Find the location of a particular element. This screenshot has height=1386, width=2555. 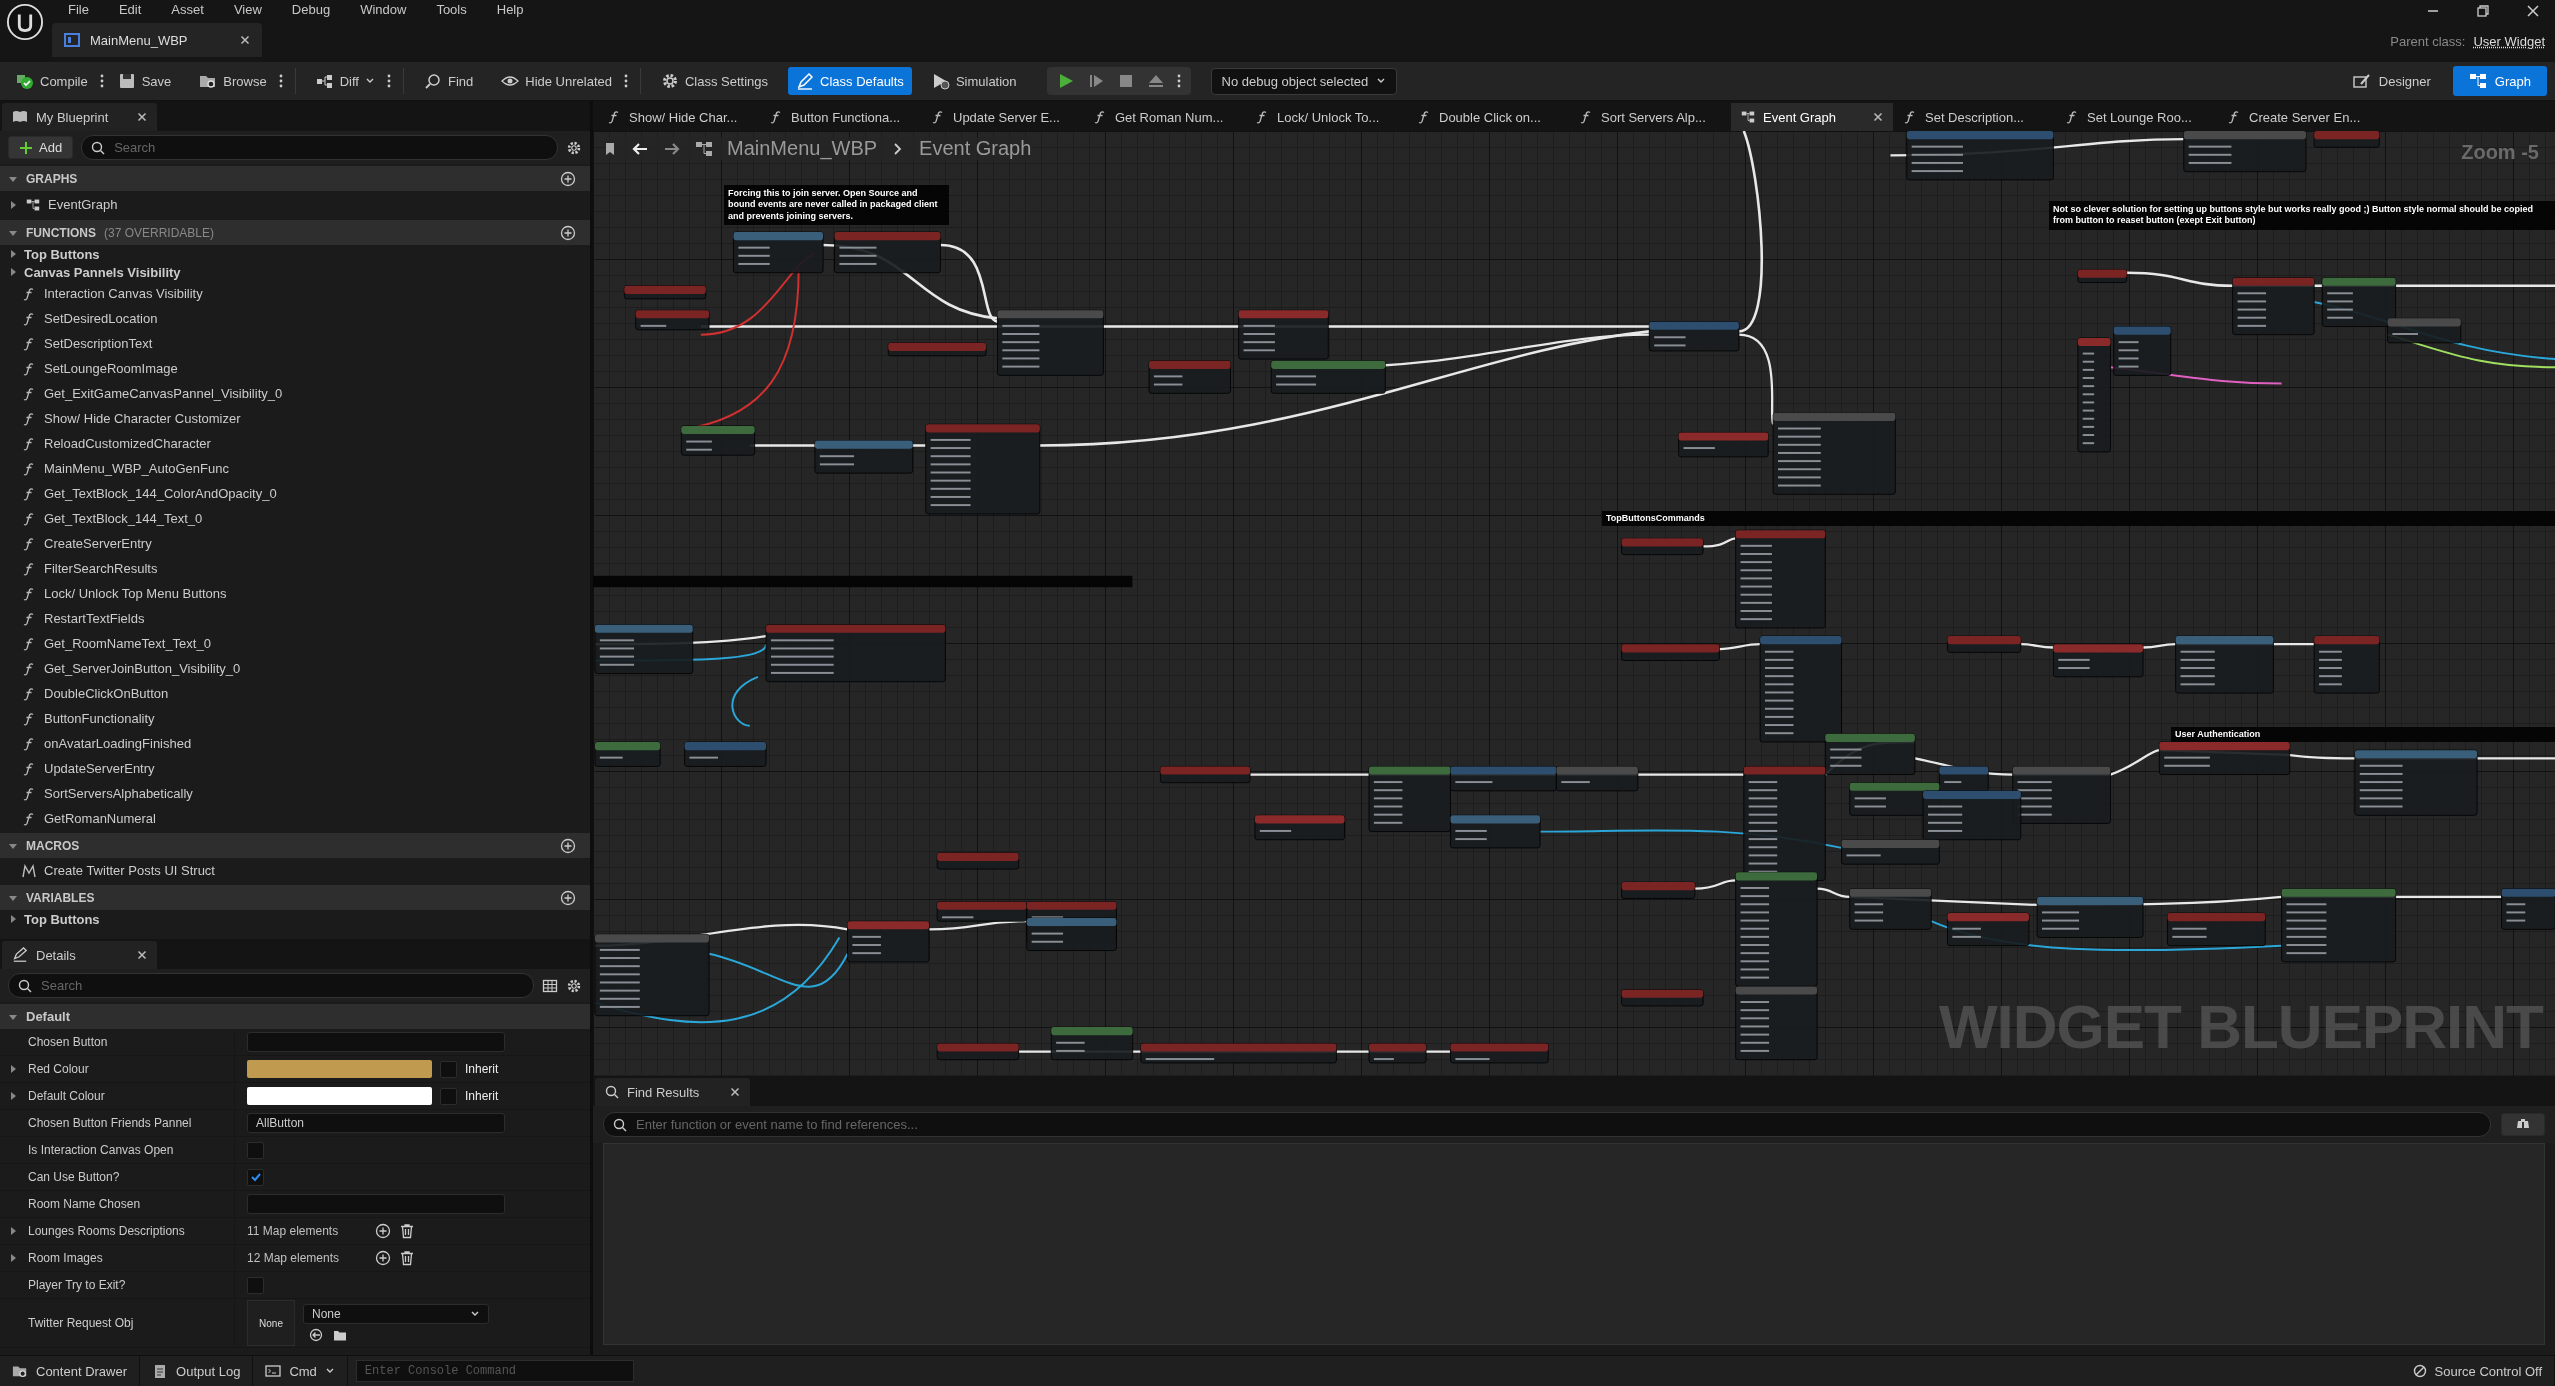

toolbar-button: Diff is located at coordinates (345, 81).